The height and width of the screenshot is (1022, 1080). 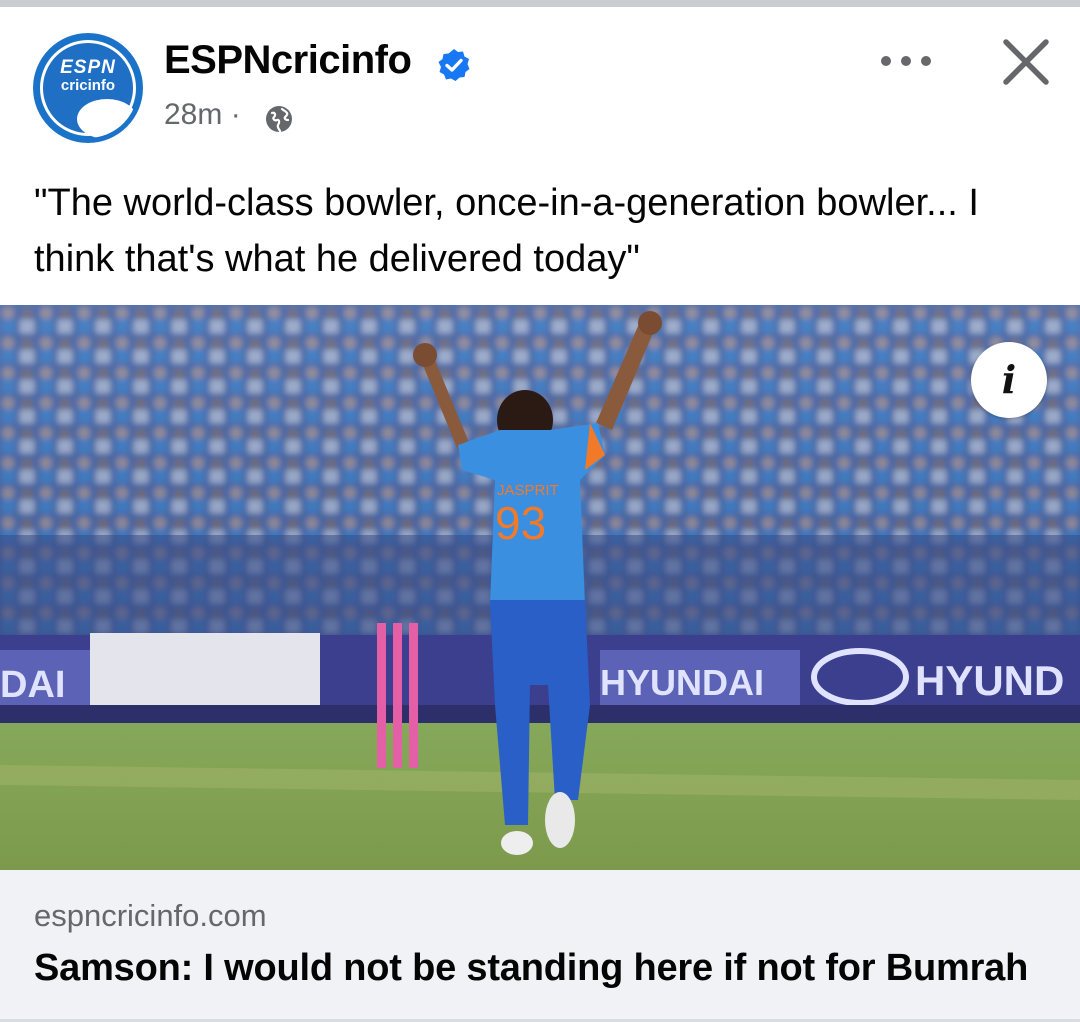 I want to click on verified-badge-icon, so click(x=454, y=65).